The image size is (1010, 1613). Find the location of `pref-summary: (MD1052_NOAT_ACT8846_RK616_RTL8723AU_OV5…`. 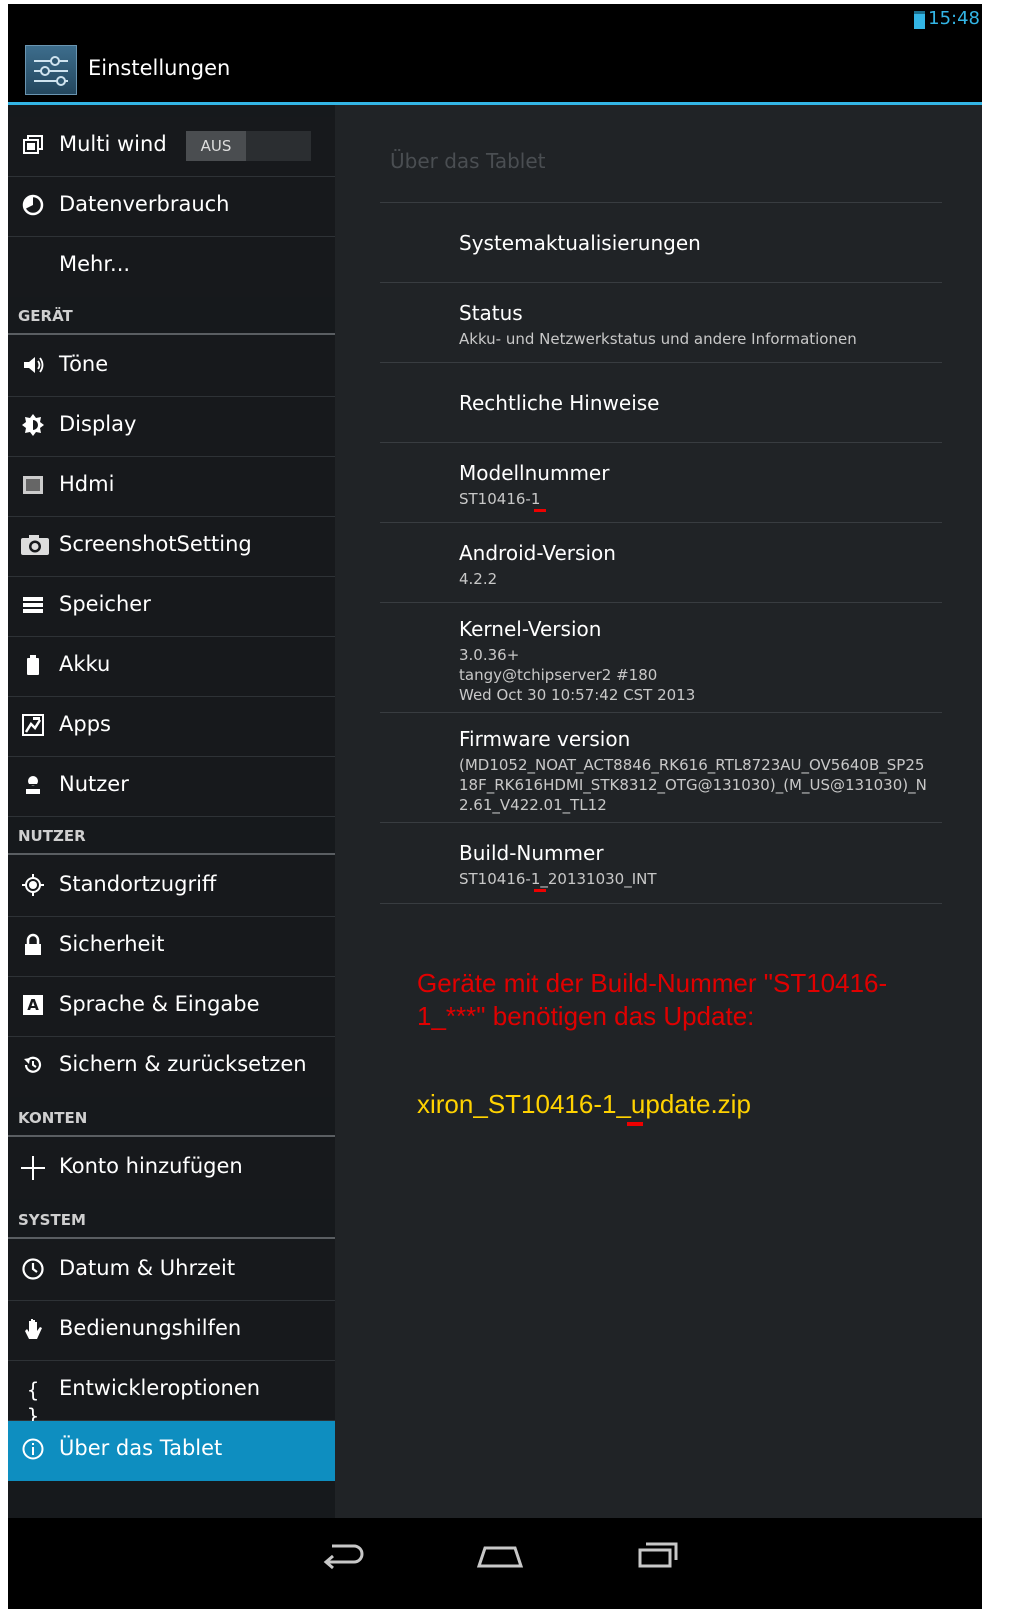

pref-summary: (MD1052_NOAT_ACT8846_RK616_RTL8723AU_OV5… is located at coordinates (693, 785).